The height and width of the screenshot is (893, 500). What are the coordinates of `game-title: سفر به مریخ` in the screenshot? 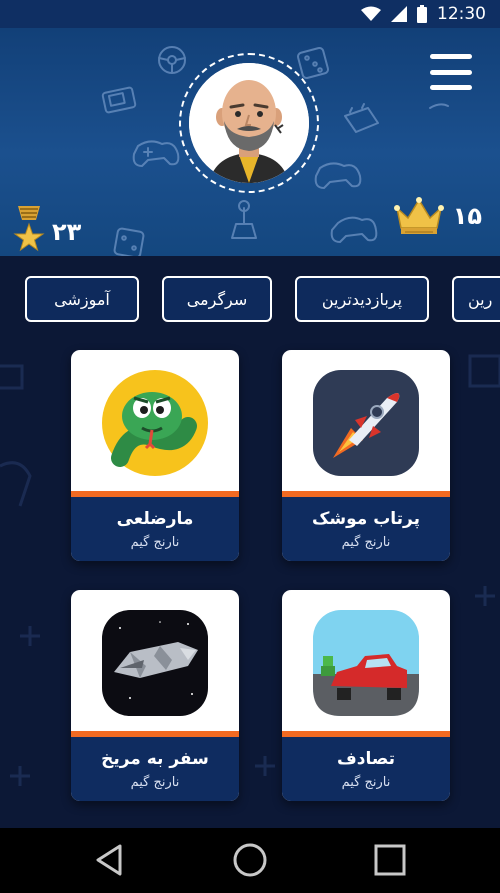 It's located at (155, 758).